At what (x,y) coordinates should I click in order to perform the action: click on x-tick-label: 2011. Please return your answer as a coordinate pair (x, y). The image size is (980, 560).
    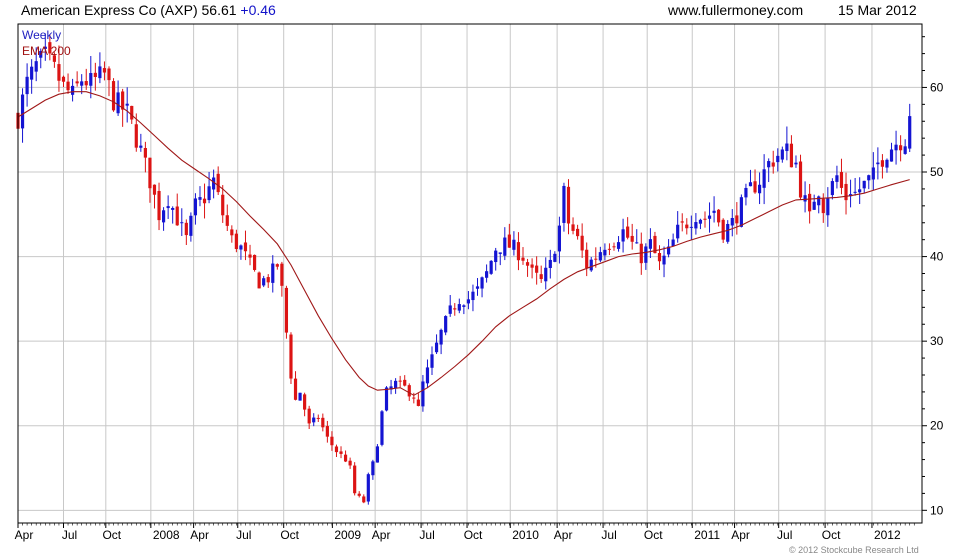
    Looking at the image, I should click on (707, 535).